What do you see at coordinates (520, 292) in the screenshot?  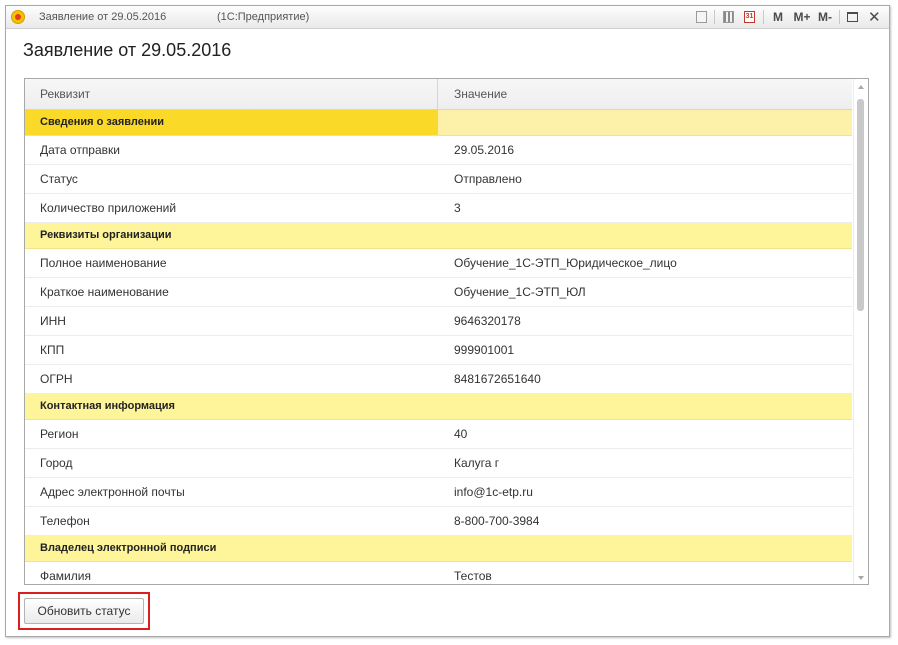 I see `requisite-value: Обучение_1С-ЭТП_ЮЛ` at bounding box center [520, 292].